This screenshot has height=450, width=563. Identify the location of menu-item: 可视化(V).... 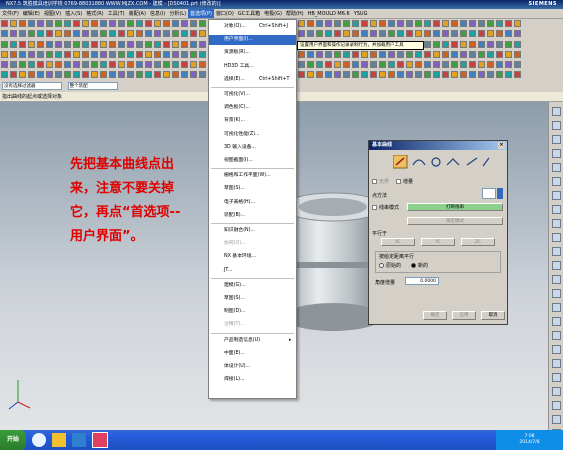
(252, 95).